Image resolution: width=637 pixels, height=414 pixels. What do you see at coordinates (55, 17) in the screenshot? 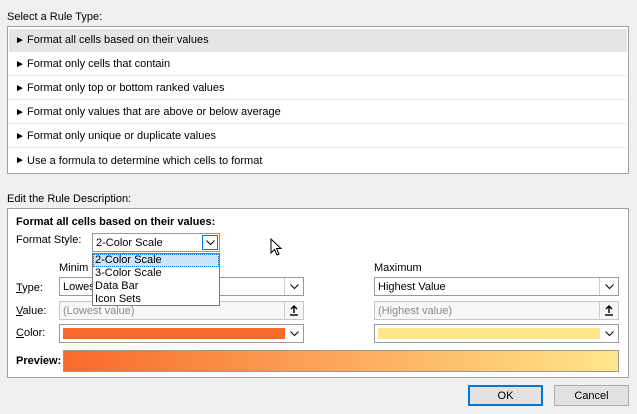
I see `select-rule-type-label: Select a Rule Type:` at bounding box center [55, 17].